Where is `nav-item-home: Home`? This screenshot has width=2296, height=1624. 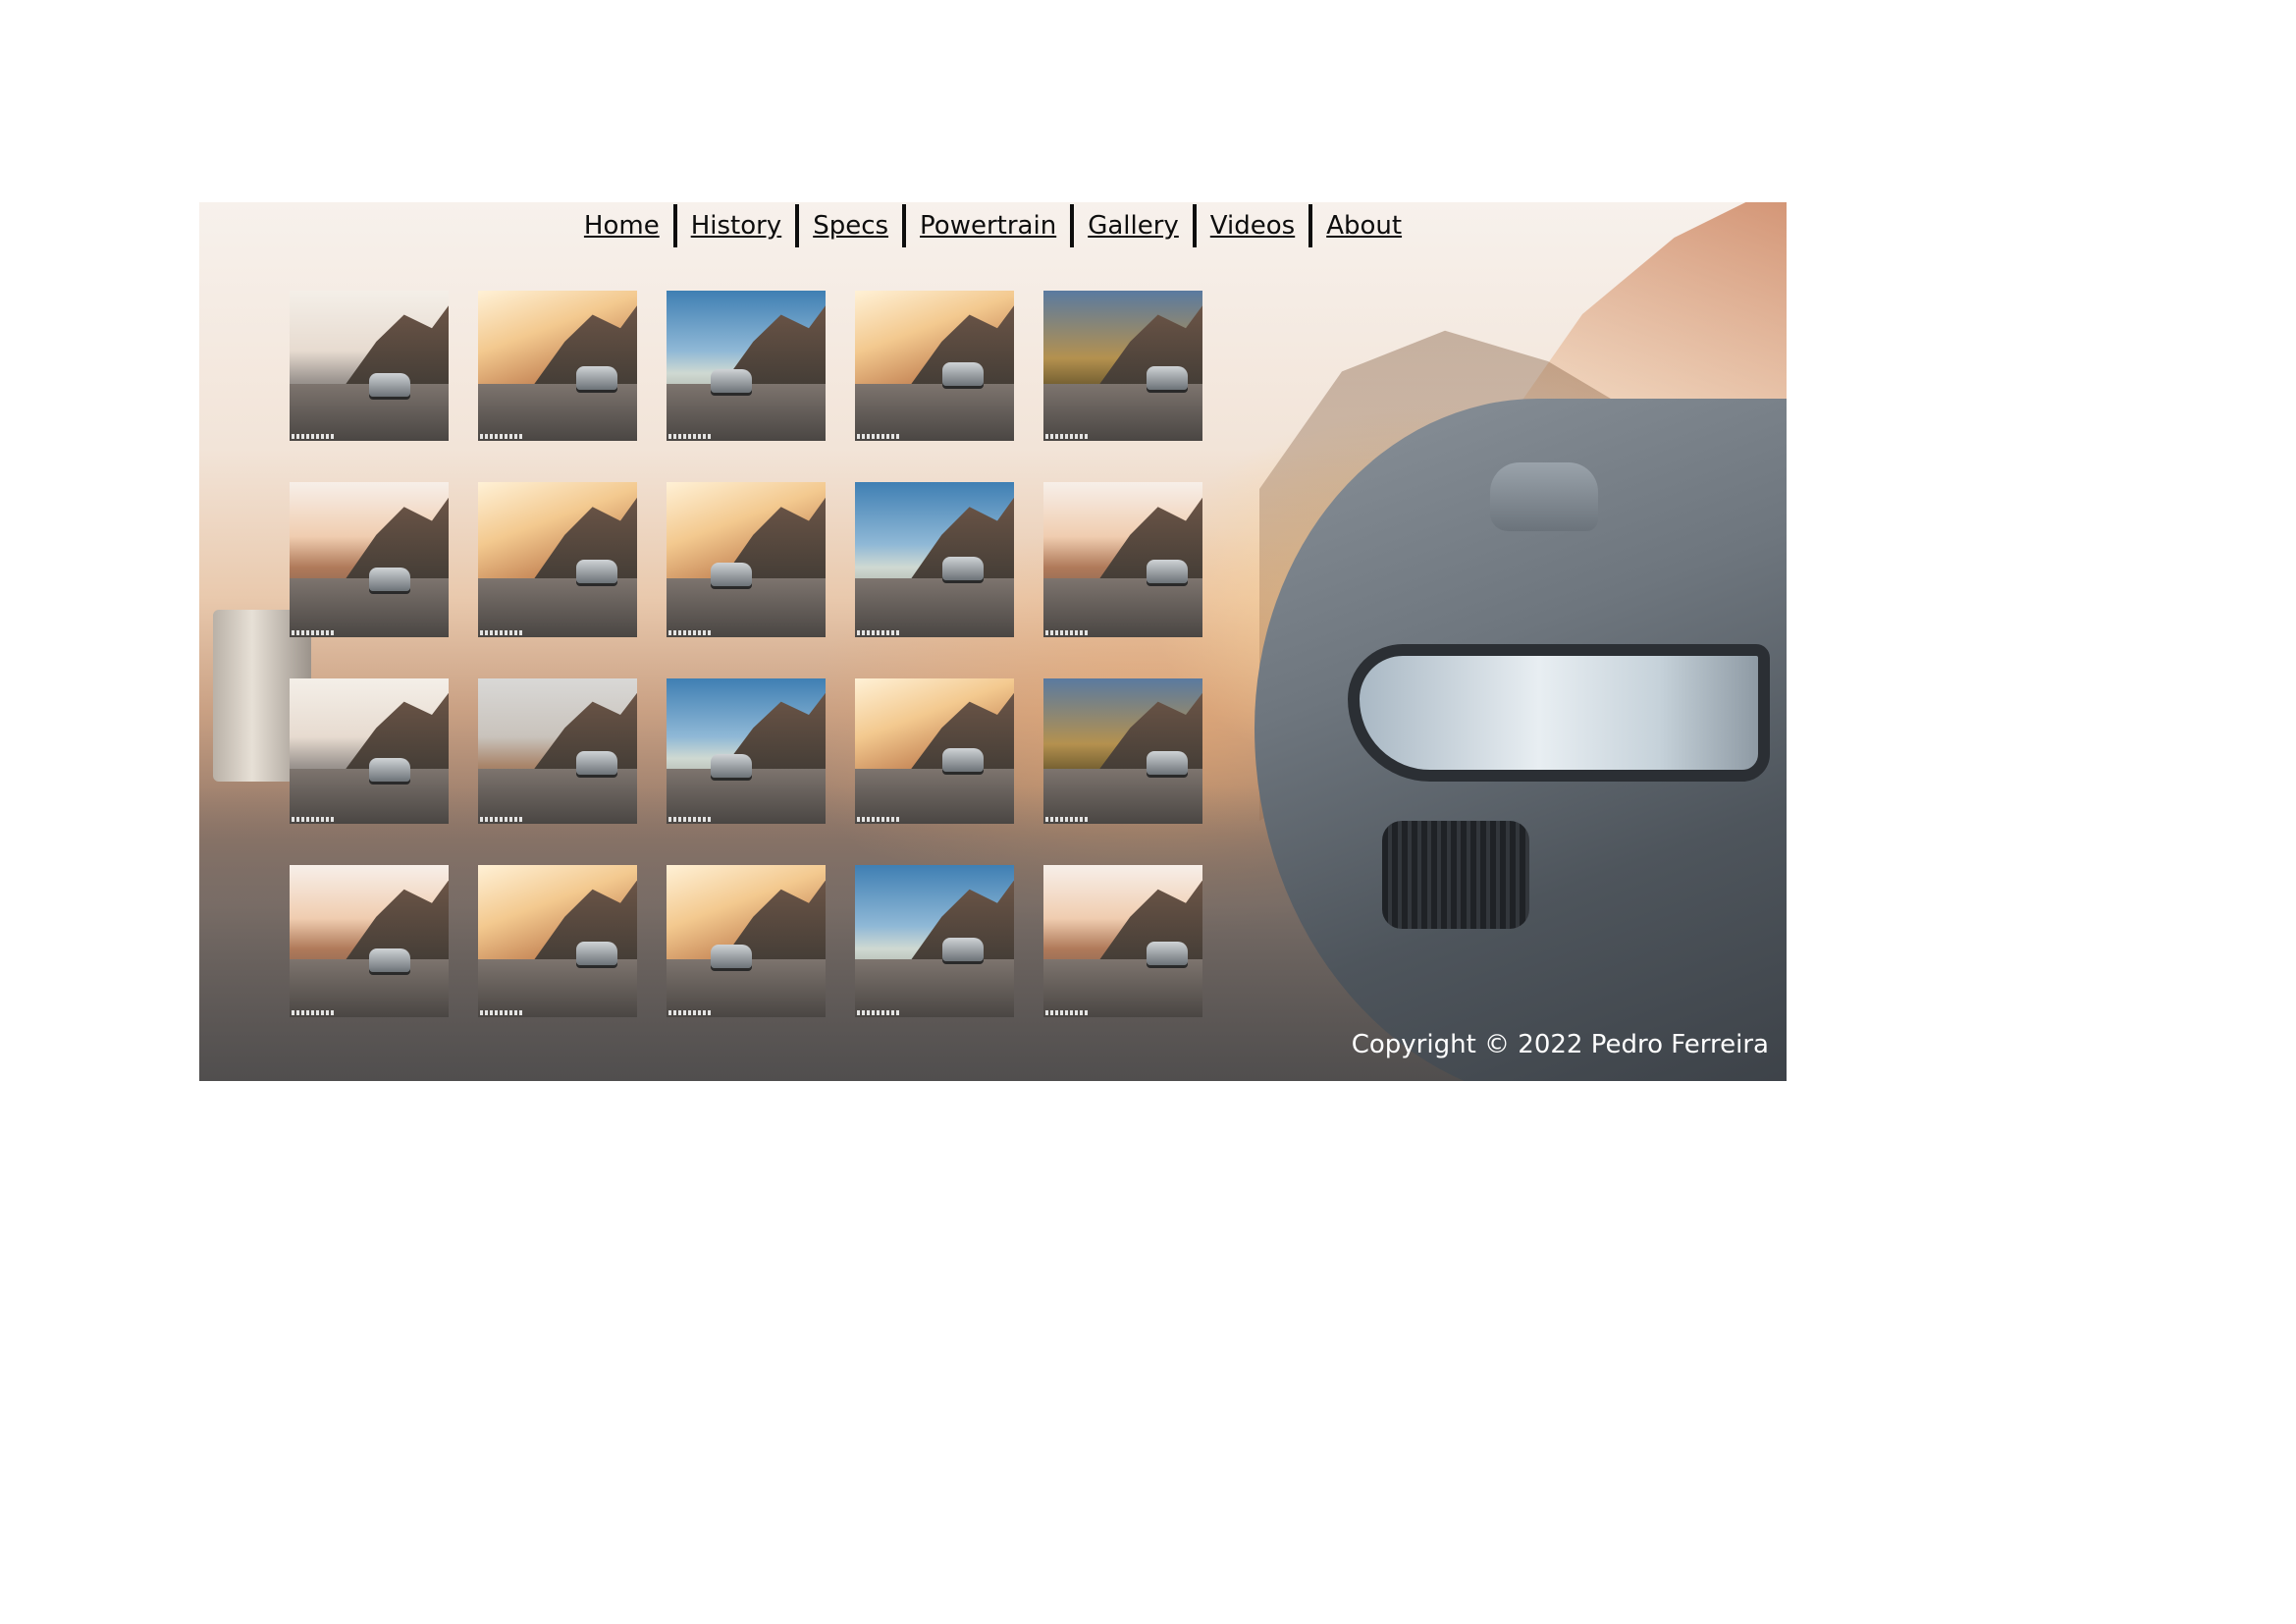 nav-item-home: Home is located at coordinates (621, 226).